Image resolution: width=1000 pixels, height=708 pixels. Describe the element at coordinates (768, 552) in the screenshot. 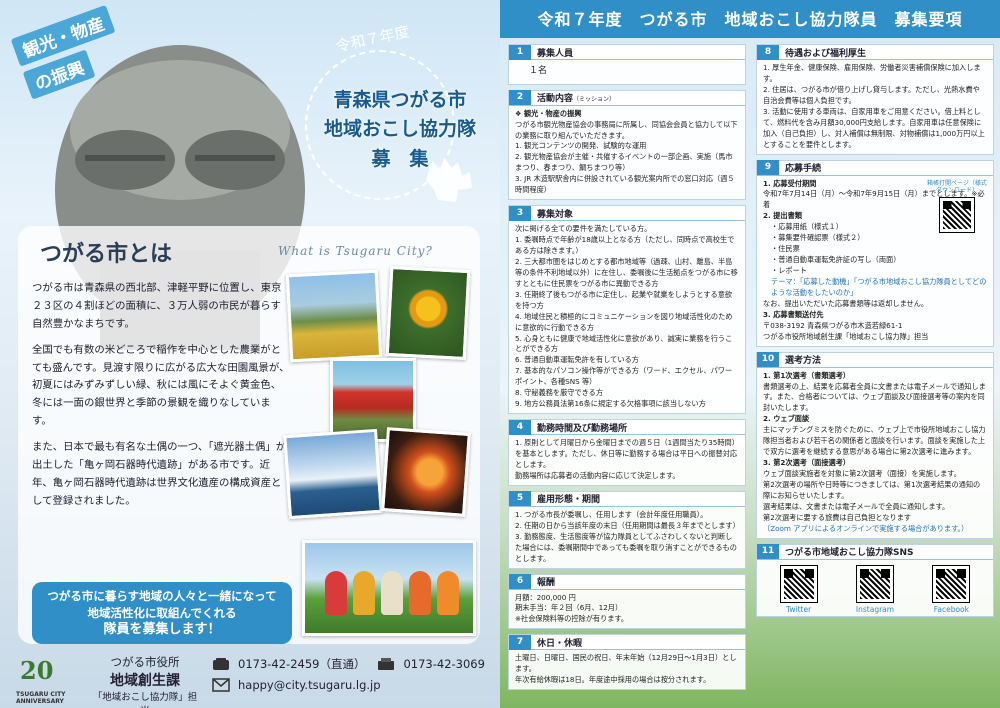

I see `section-number: 11` at that location.